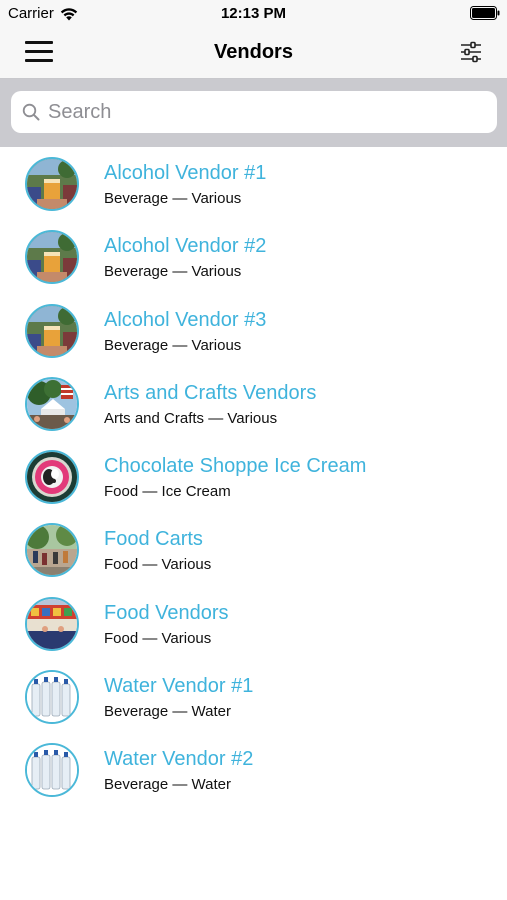 This screenshot has height=900, width=507. Describe the element at coordinates (185, 246) in the screenshot. I see `vendor-name: Alcohol Vendor #2` at that location.